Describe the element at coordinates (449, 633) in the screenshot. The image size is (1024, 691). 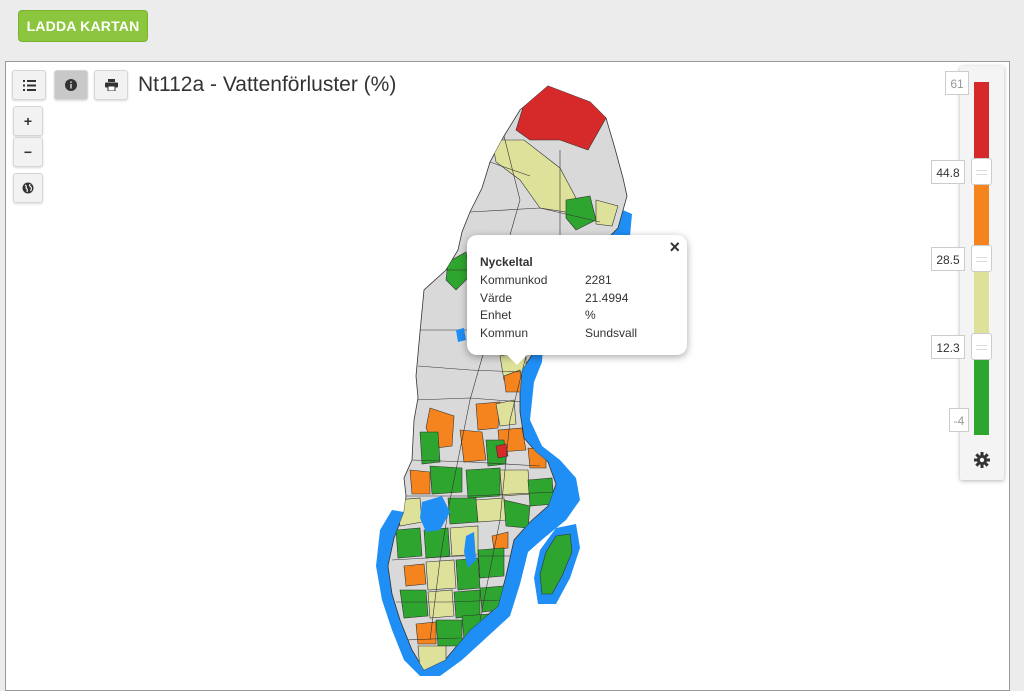
I see `municipality-s-green13` at that location.